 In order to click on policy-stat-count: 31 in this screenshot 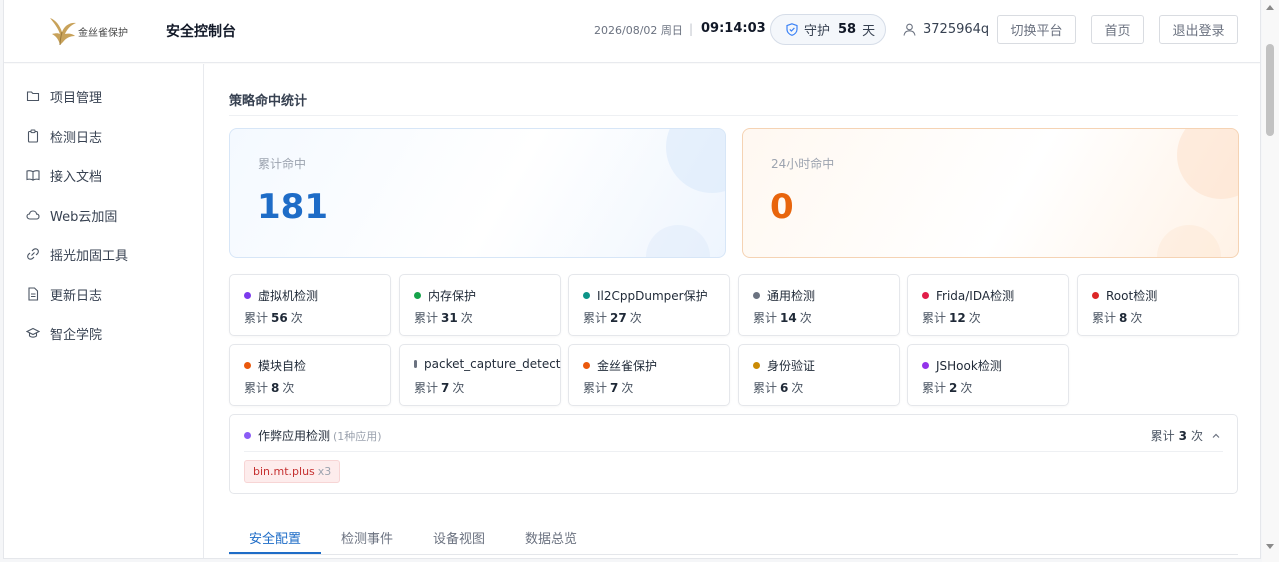, I will do `click(449, 318)`.